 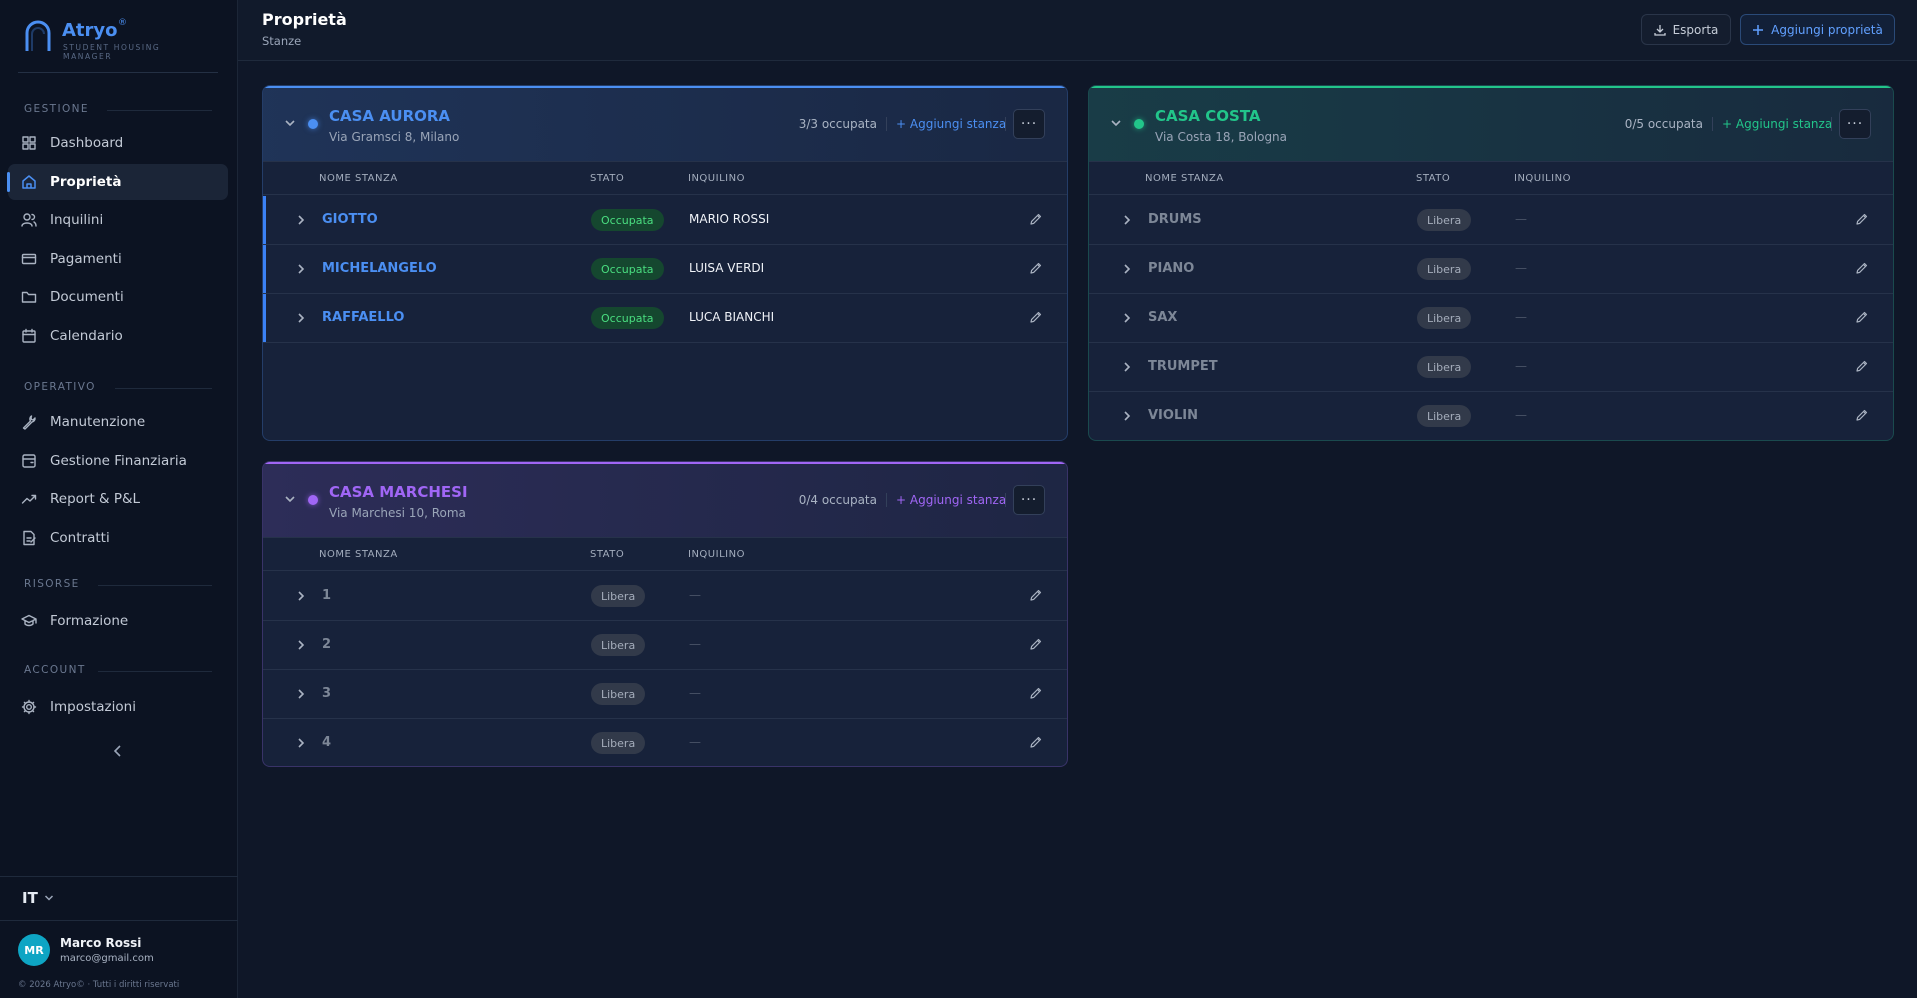 What do you see at coordinates (1521, 366) in the screenshot?
I see `tenant-name: —` at bounding box center [1521, 366].